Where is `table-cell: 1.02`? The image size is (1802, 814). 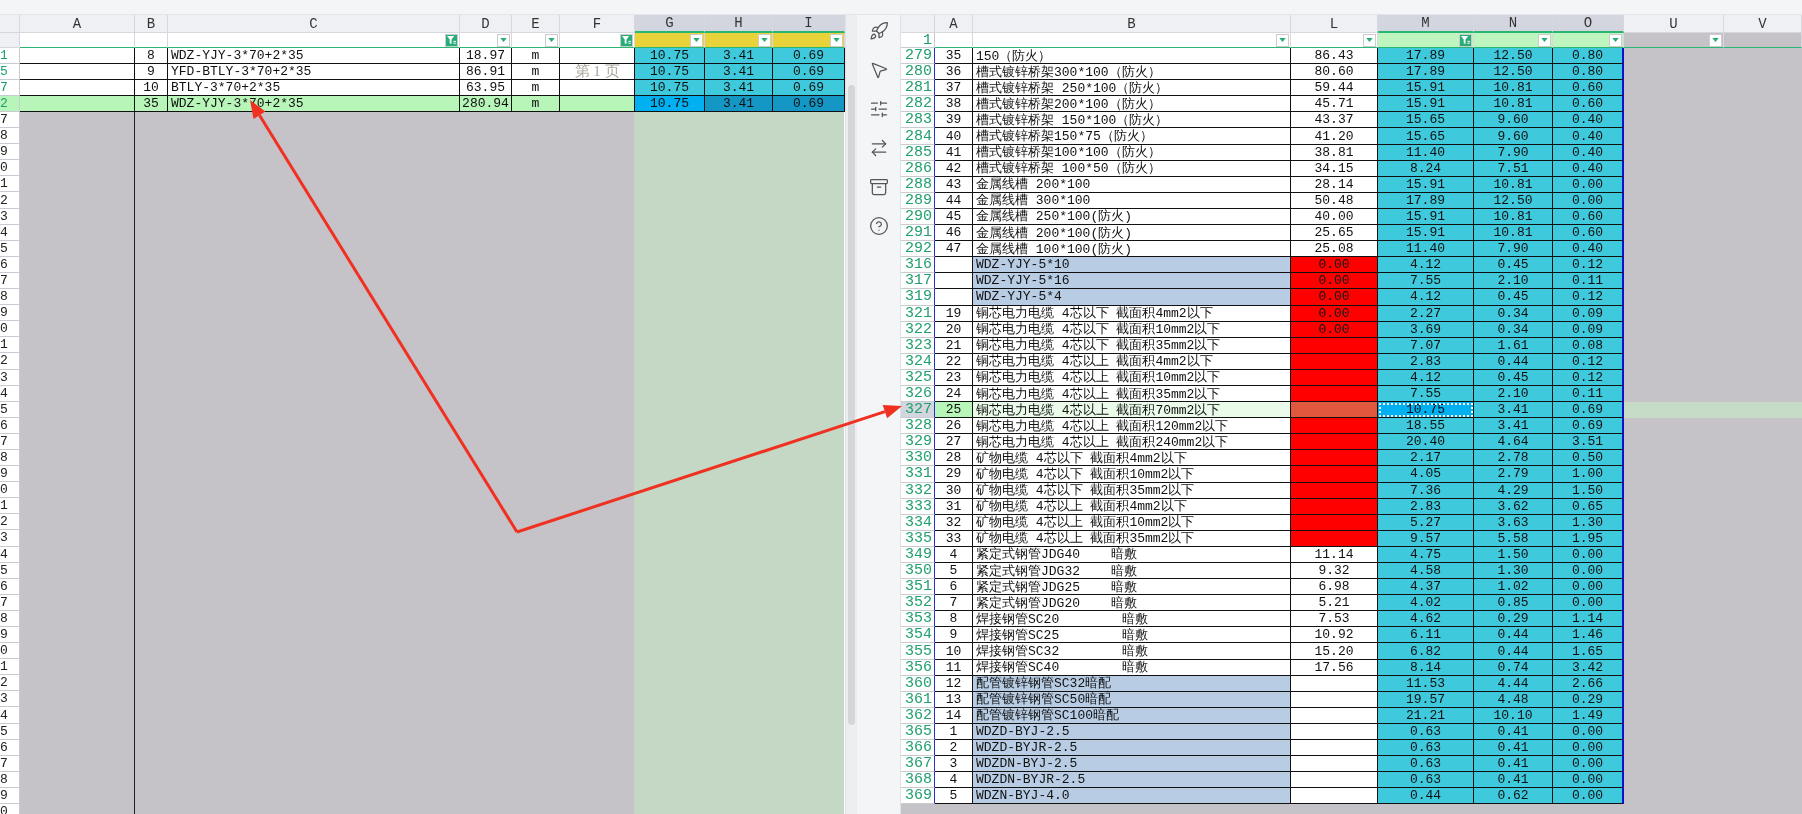 table-cell: 1.02 is located at coordinates (1513, 587).